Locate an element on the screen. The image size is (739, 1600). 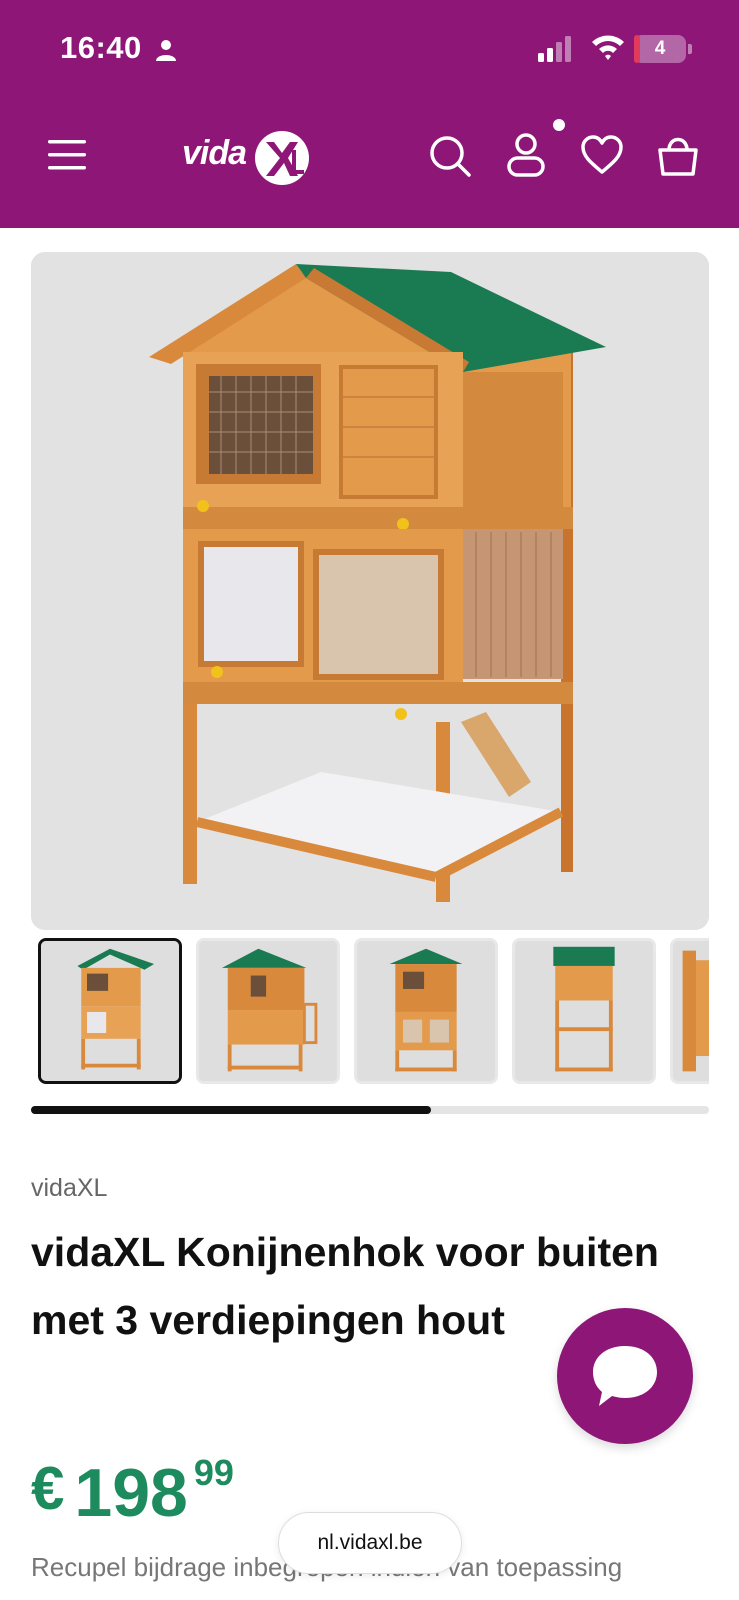
battery-tip is located at coordinates (690, 49).